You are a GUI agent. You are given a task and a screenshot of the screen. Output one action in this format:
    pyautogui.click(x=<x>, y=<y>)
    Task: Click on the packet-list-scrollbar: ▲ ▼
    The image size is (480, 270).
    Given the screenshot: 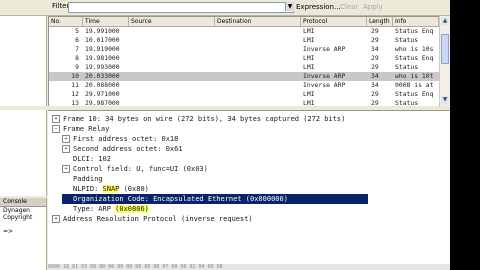 What is the action you would take?
    pyautogui.click(x=444, y=60)
    